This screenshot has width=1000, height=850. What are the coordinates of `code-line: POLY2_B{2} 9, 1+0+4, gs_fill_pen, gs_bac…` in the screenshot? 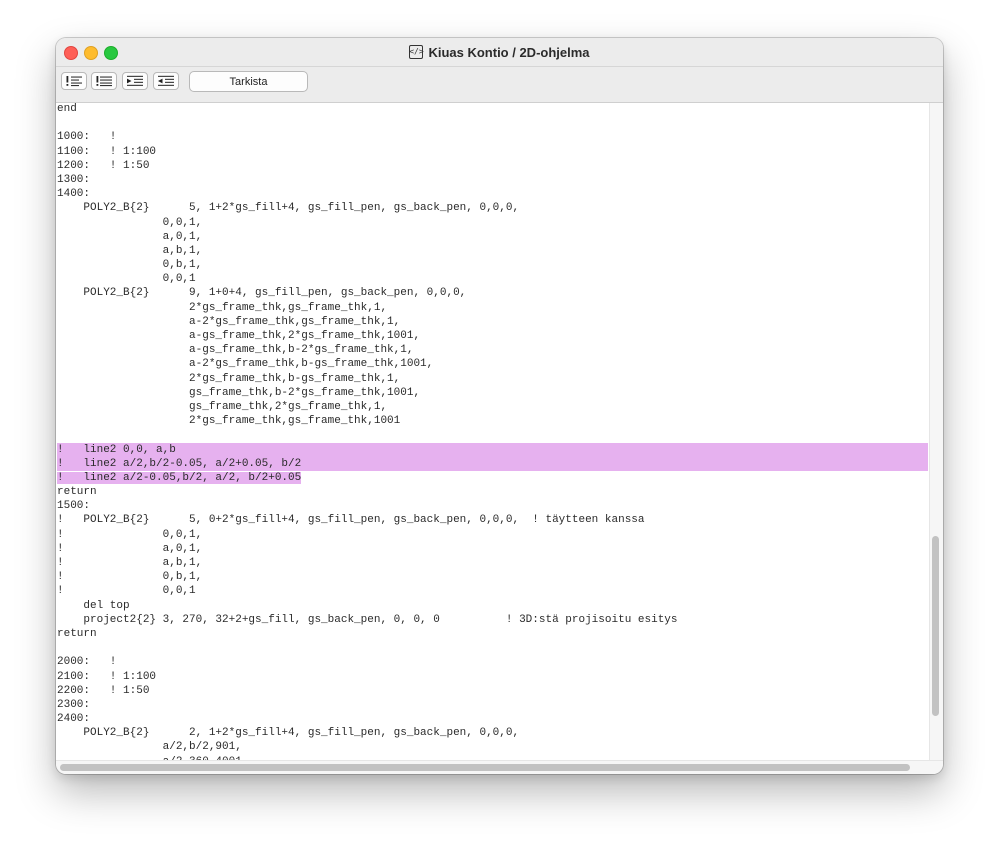 It's located at (492, 293).